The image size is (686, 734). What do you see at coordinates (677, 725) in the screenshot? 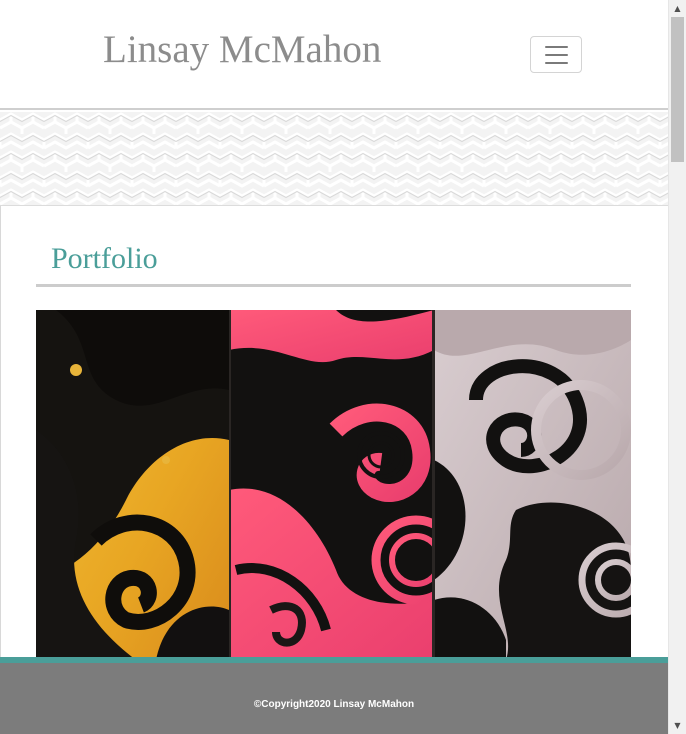
I see `scroll-down-arrow-icon: ▼` at bounding box center [677, 725].